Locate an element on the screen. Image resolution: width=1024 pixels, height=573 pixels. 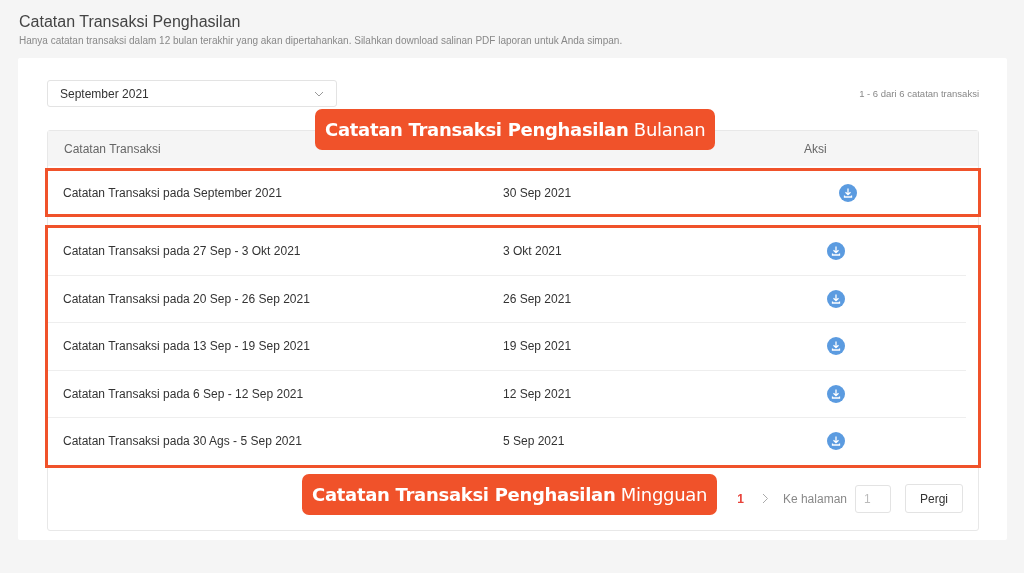
table-cell-text: Catatan Transaksi pada 20 Sep - 26 Sep 2021 is located at coordinates (187, 298).